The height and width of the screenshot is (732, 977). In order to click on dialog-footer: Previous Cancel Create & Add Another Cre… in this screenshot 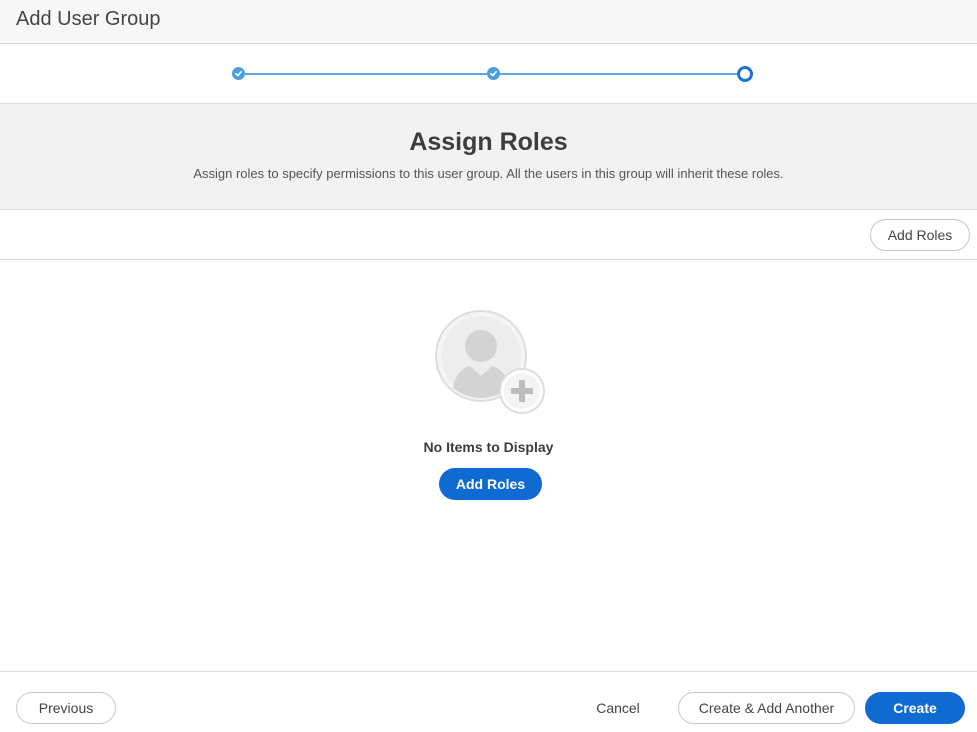, I will do `click(488, 701)`.